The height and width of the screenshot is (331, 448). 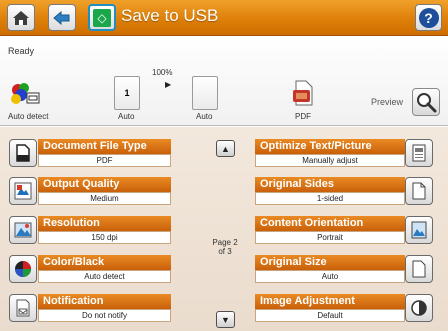 I want to click on option-title: Resolution, so click(x=104, y=223).